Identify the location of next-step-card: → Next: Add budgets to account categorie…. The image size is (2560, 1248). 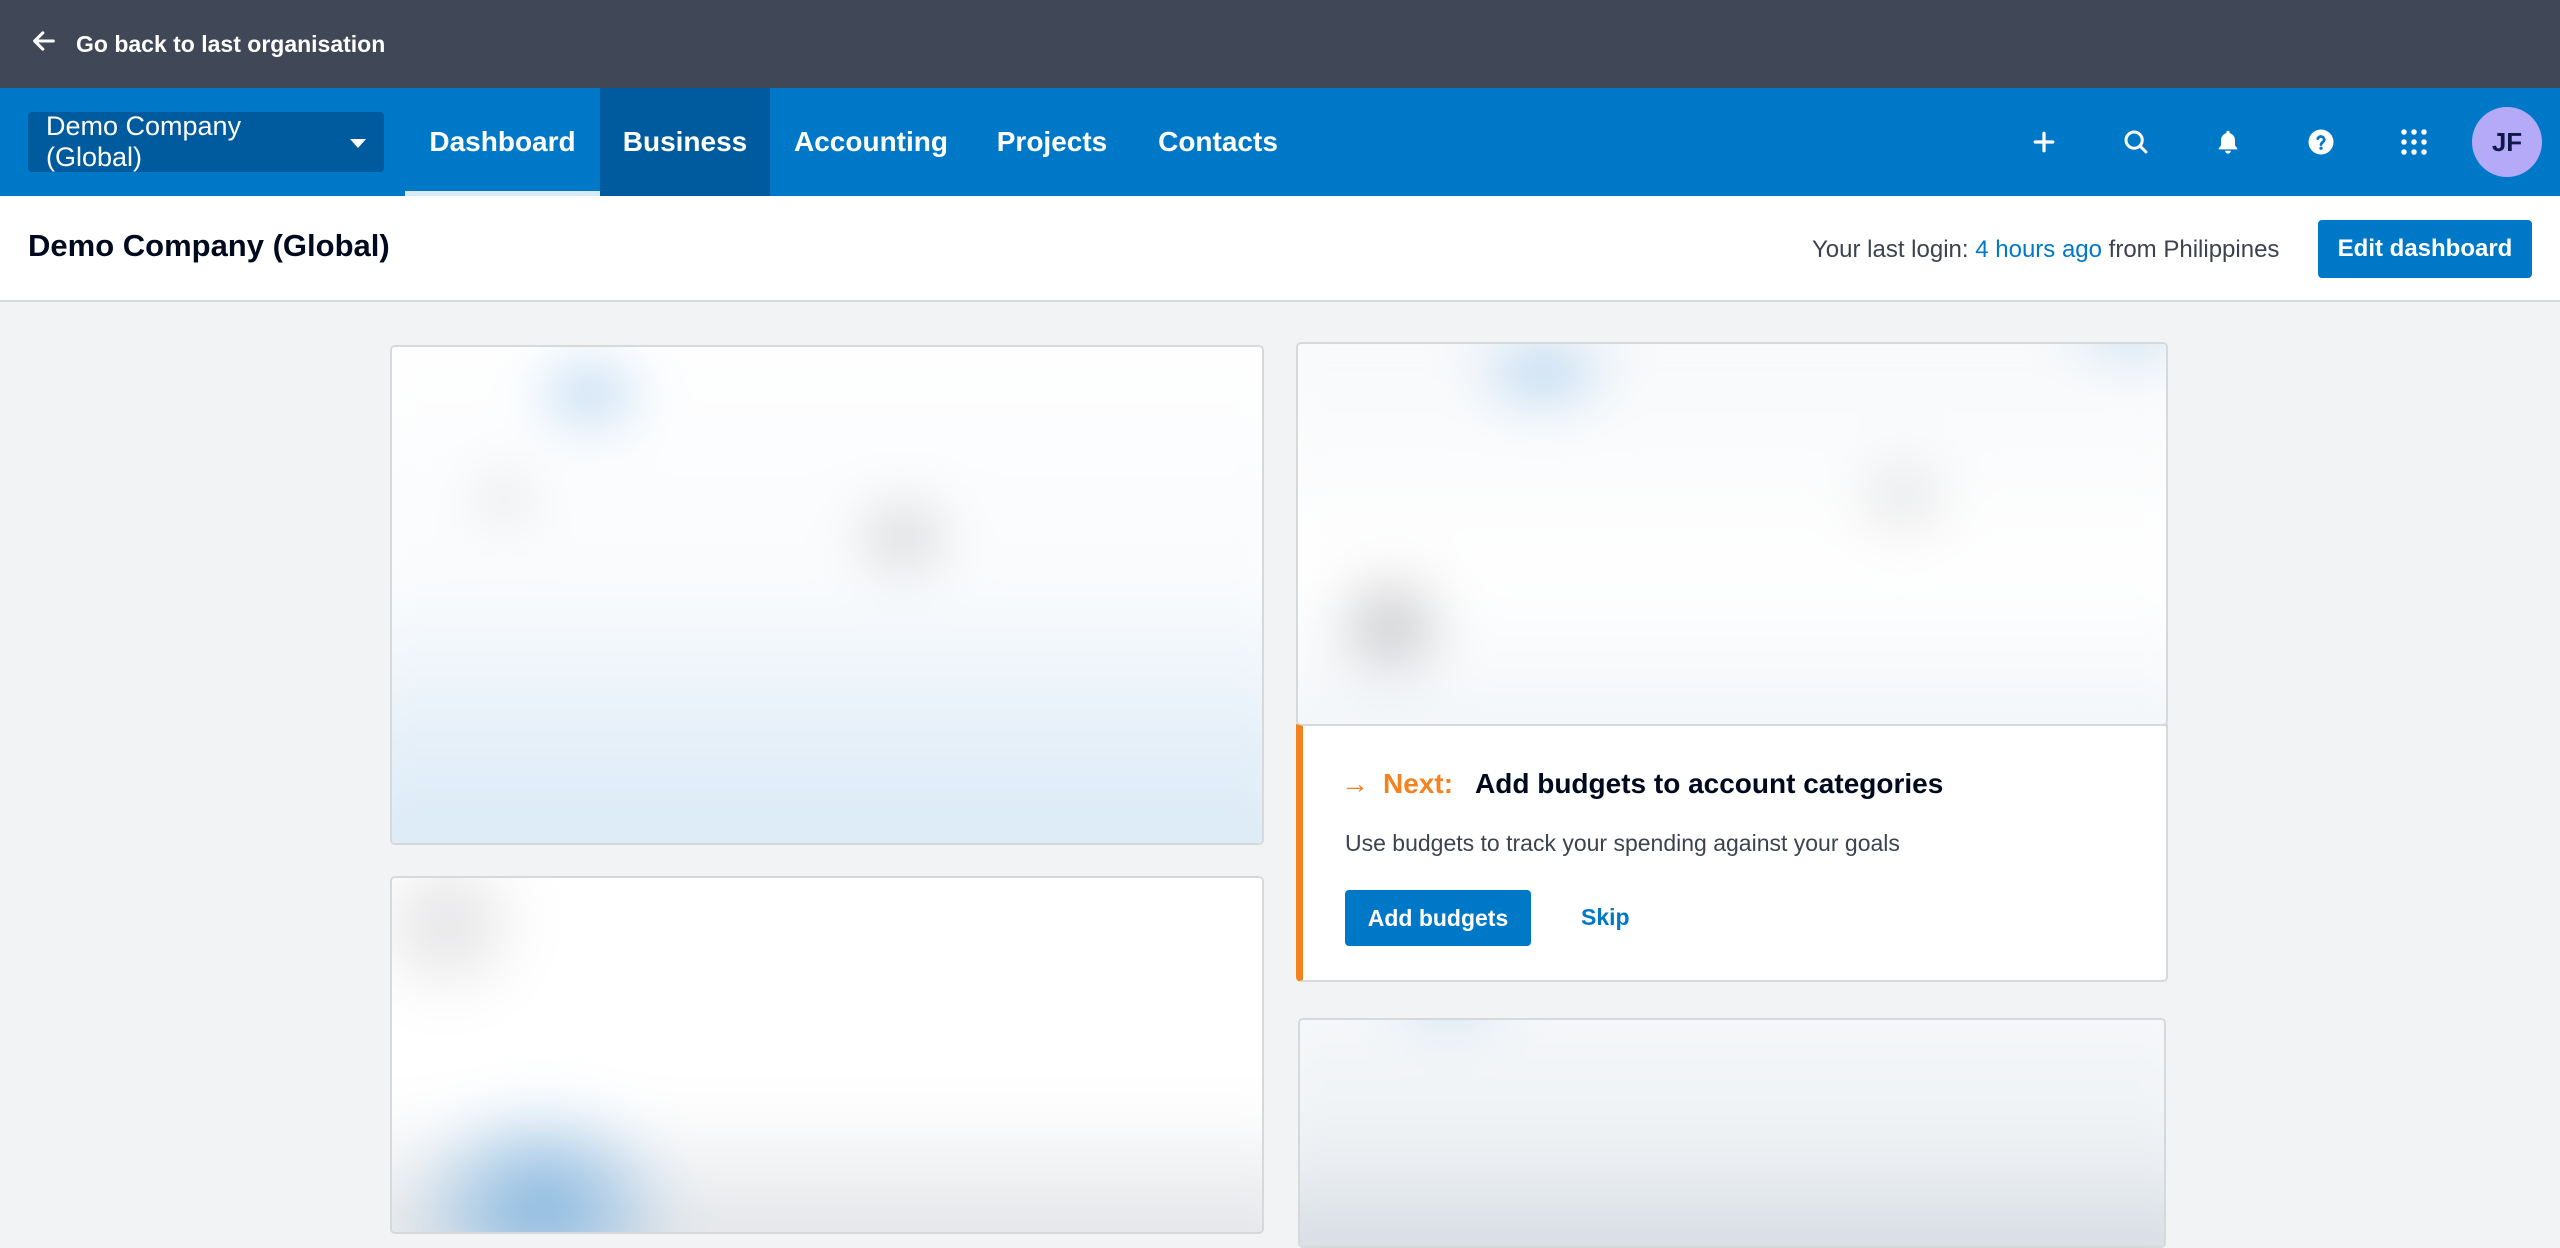
(1732, 853).